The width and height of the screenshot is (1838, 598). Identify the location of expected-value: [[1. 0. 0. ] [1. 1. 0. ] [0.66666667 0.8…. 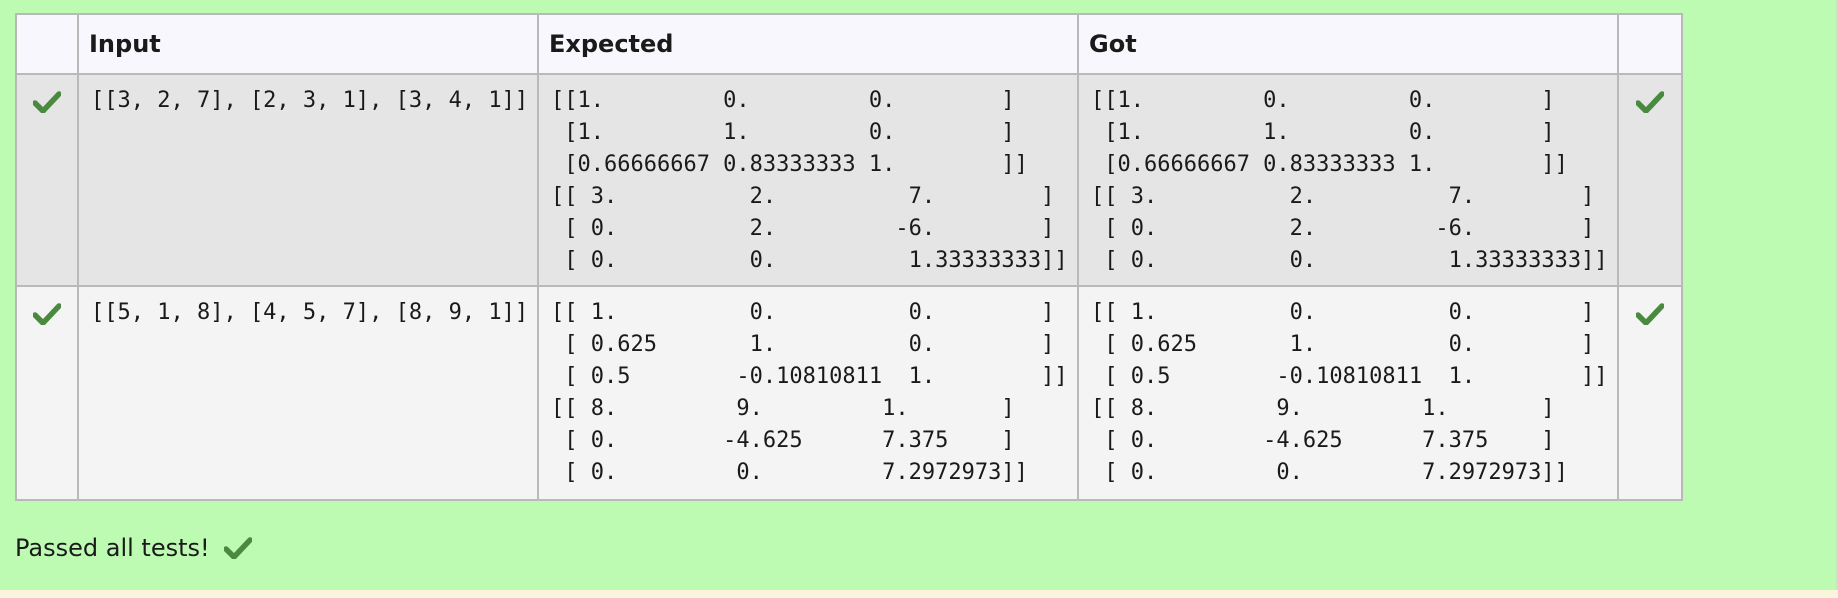
(809, 180).